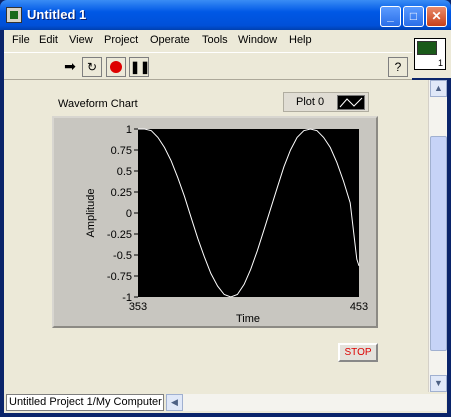 Image resolution: width=451 pixels, height=417 pixels. I want to click on scroll-down-arrow-icon: ▼, so click(438, 383).